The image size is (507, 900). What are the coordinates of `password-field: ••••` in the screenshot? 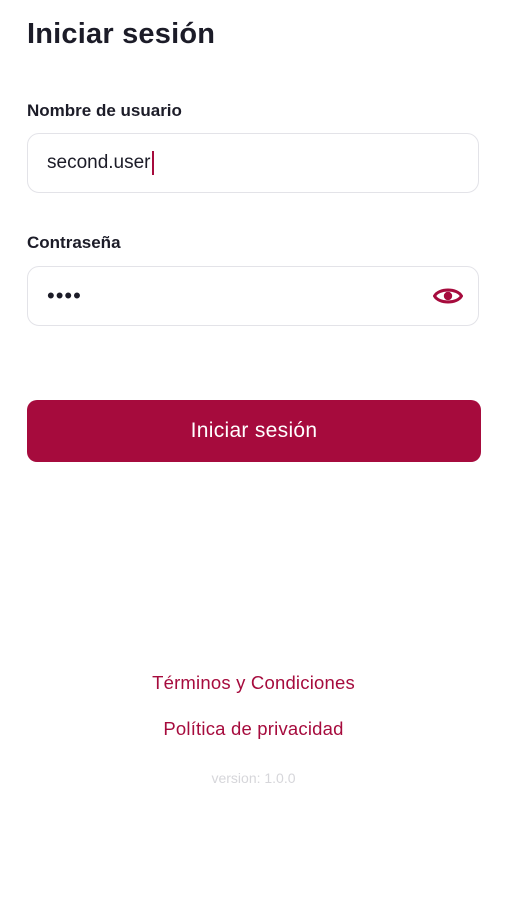 It's located at (253, 296).